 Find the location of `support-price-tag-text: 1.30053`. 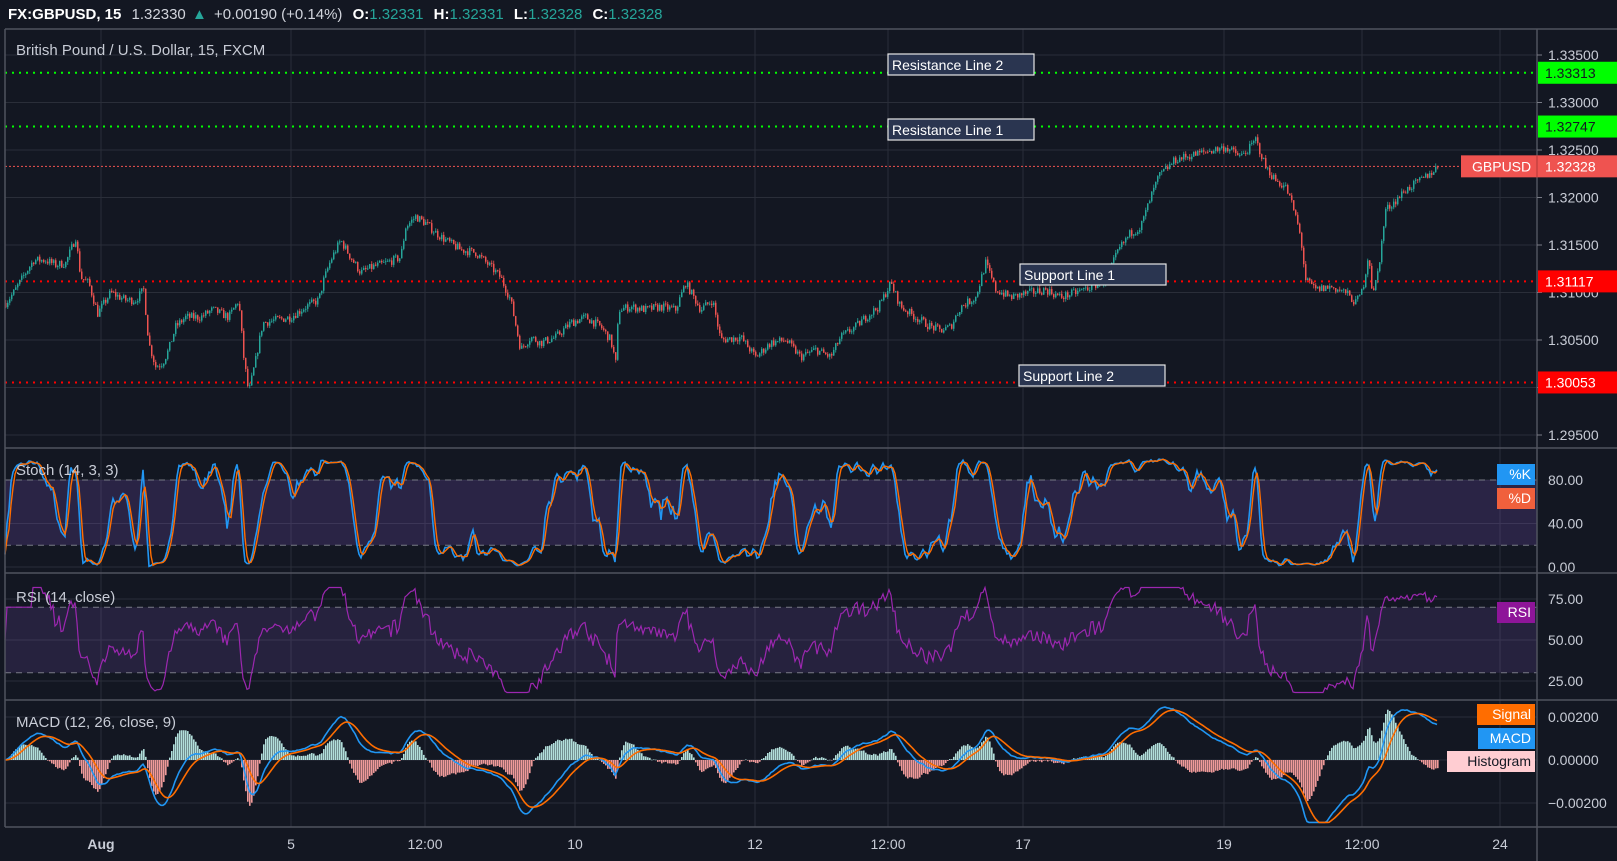

support-price-tag-text: 1.30053 is located at coordinates (1570, 382).